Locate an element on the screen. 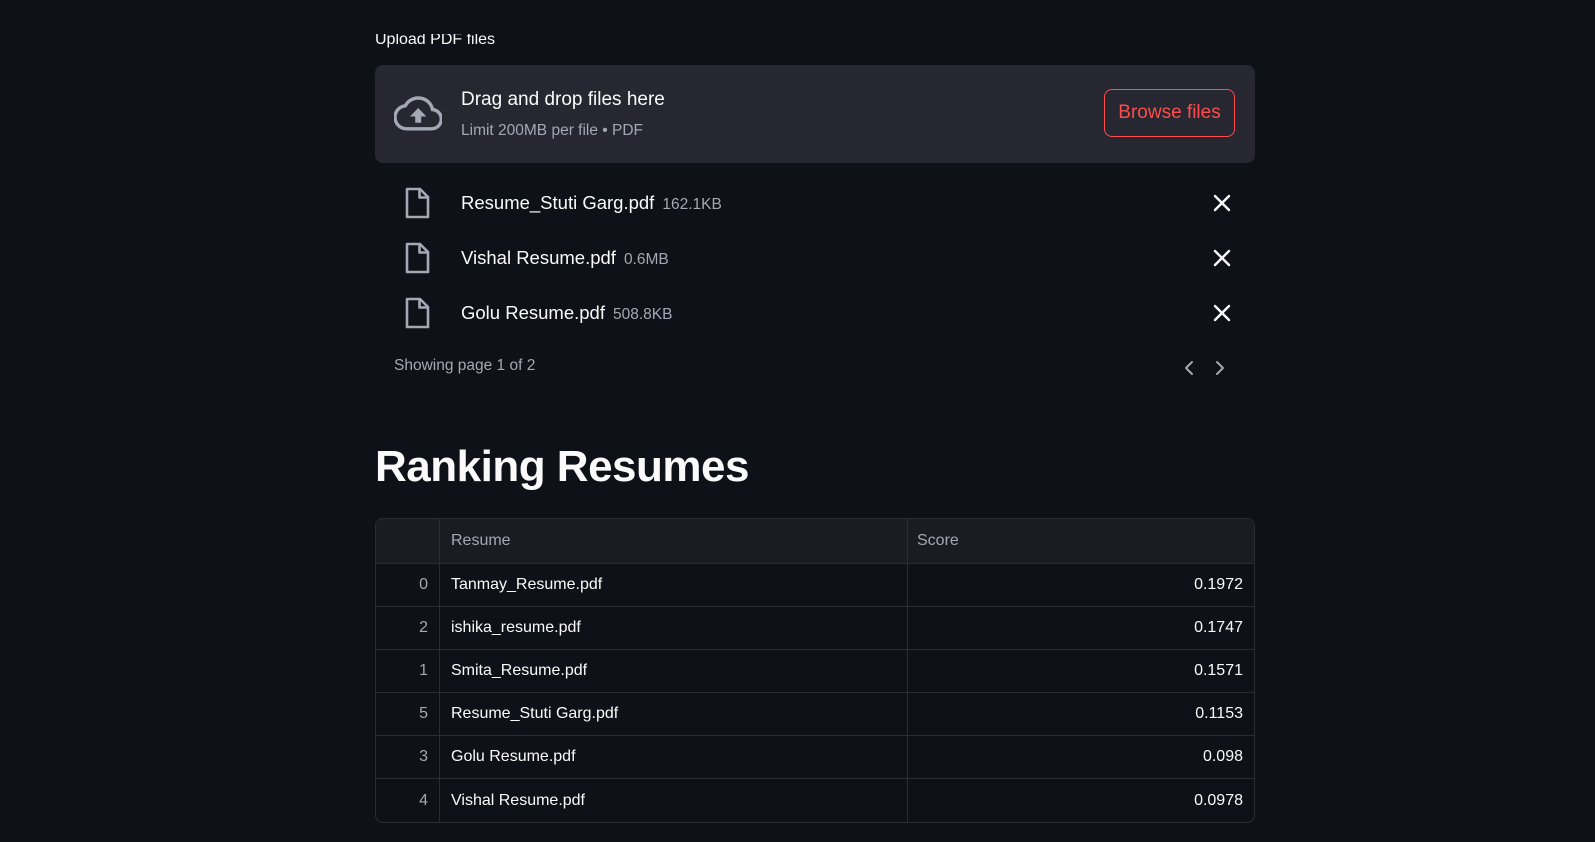 This screenshot has height=842, width=1595. table-header-row: Resume Score is located at coordinates (815, 541).